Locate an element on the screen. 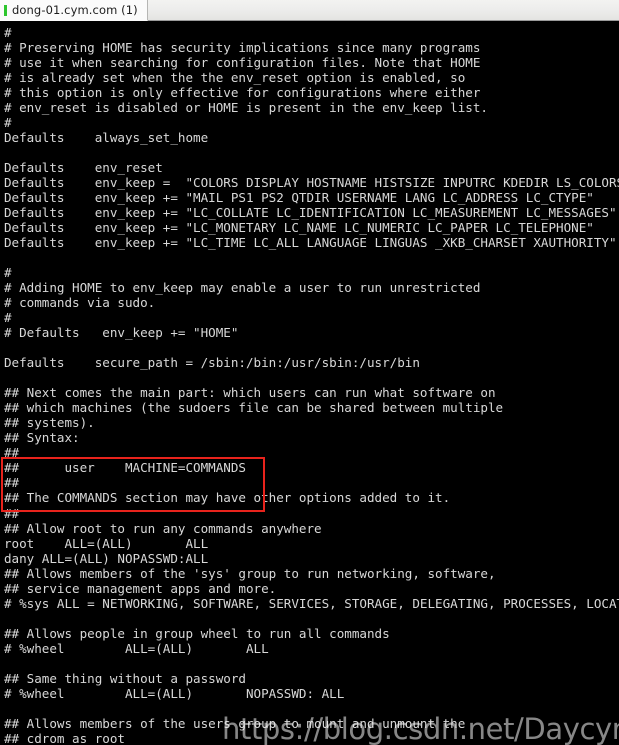  terminal-line: ## Same thing without a password is located at coordinates (125, 678).